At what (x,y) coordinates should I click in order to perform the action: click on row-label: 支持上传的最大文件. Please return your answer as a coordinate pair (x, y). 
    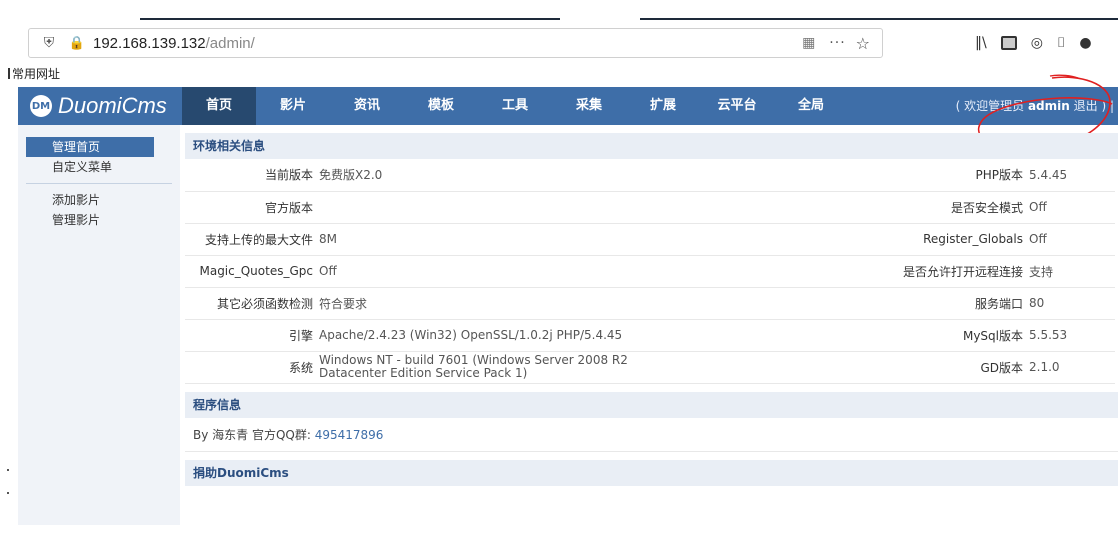
    Looking at the image, I should click on (251, 239).